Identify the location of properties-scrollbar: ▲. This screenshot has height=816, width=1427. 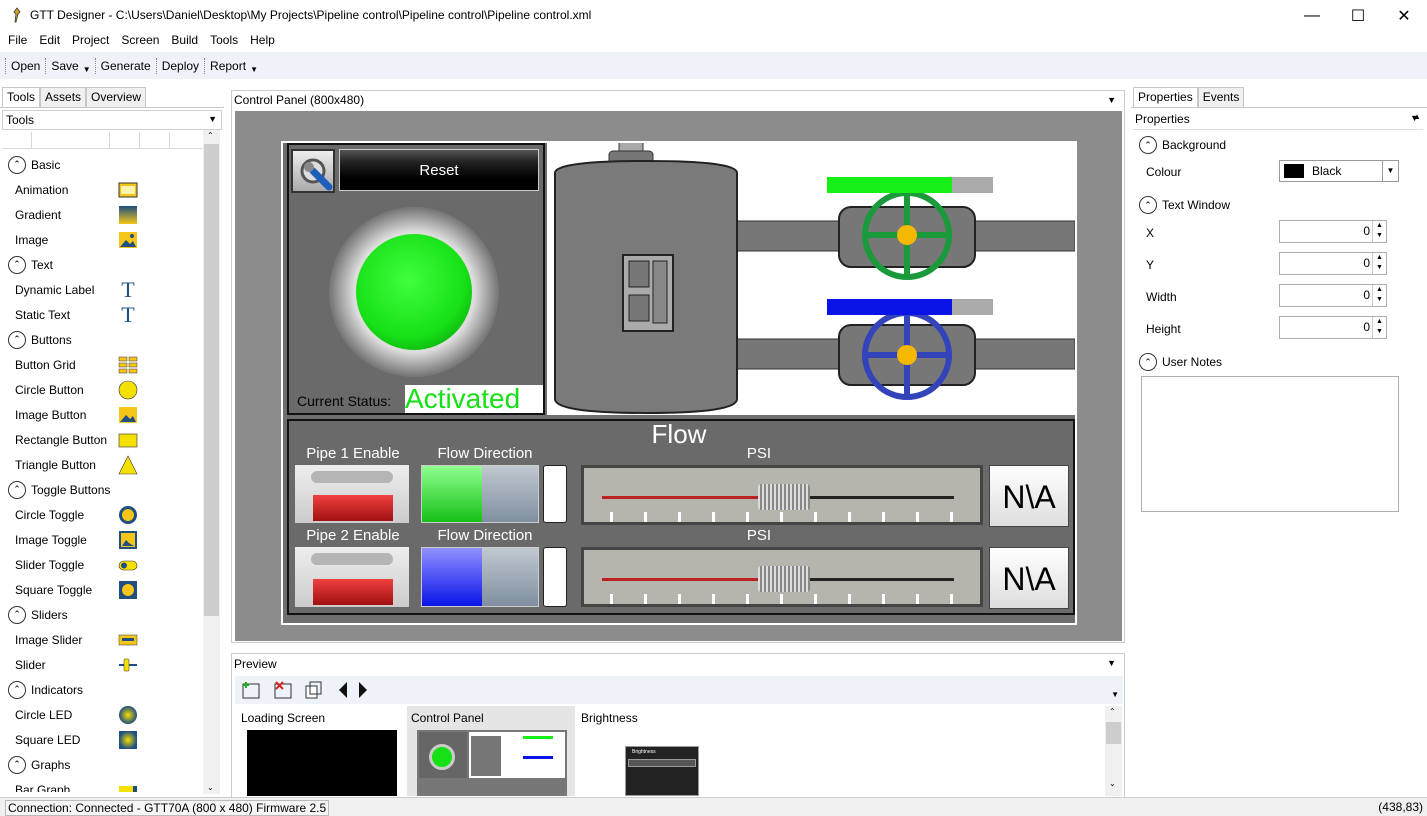
(1418, 452).